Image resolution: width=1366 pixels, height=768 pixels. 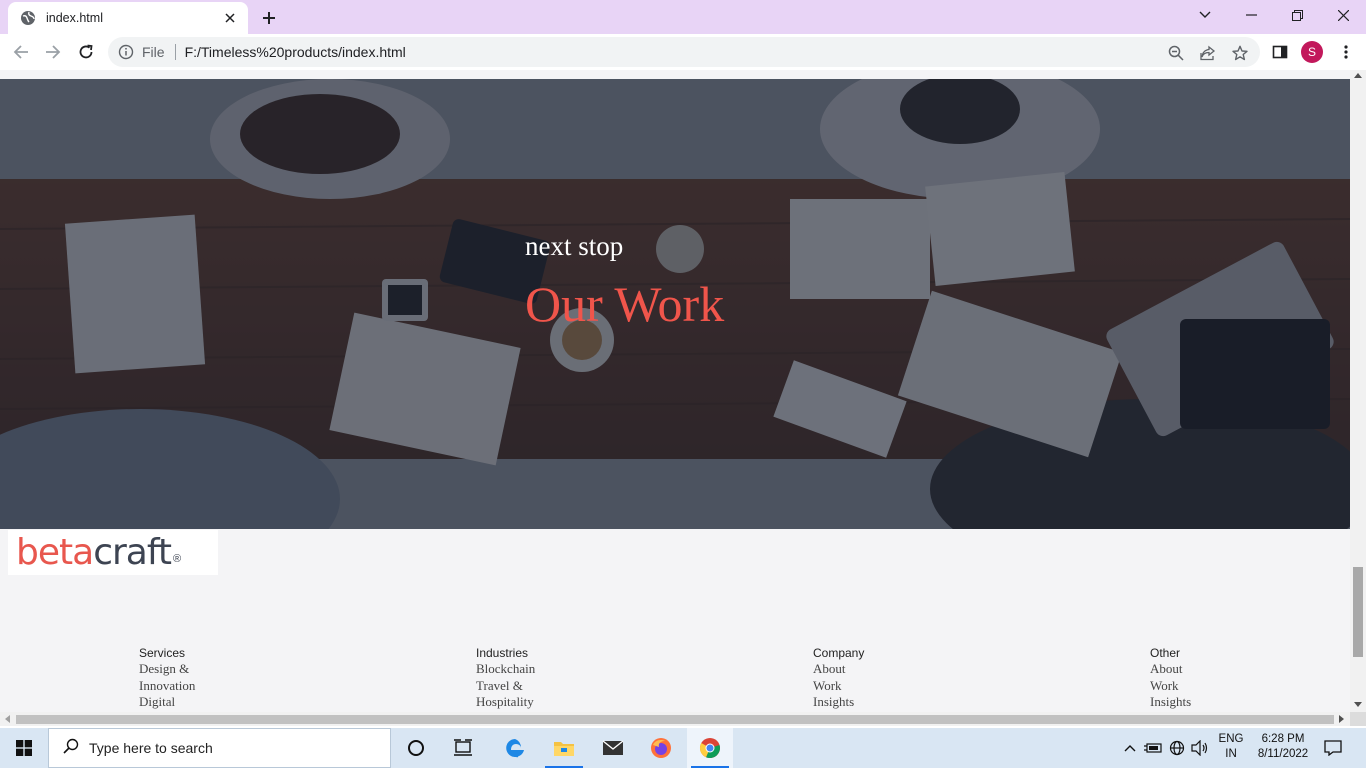 I want to click on reload-icon, so click(x=86, y=52).